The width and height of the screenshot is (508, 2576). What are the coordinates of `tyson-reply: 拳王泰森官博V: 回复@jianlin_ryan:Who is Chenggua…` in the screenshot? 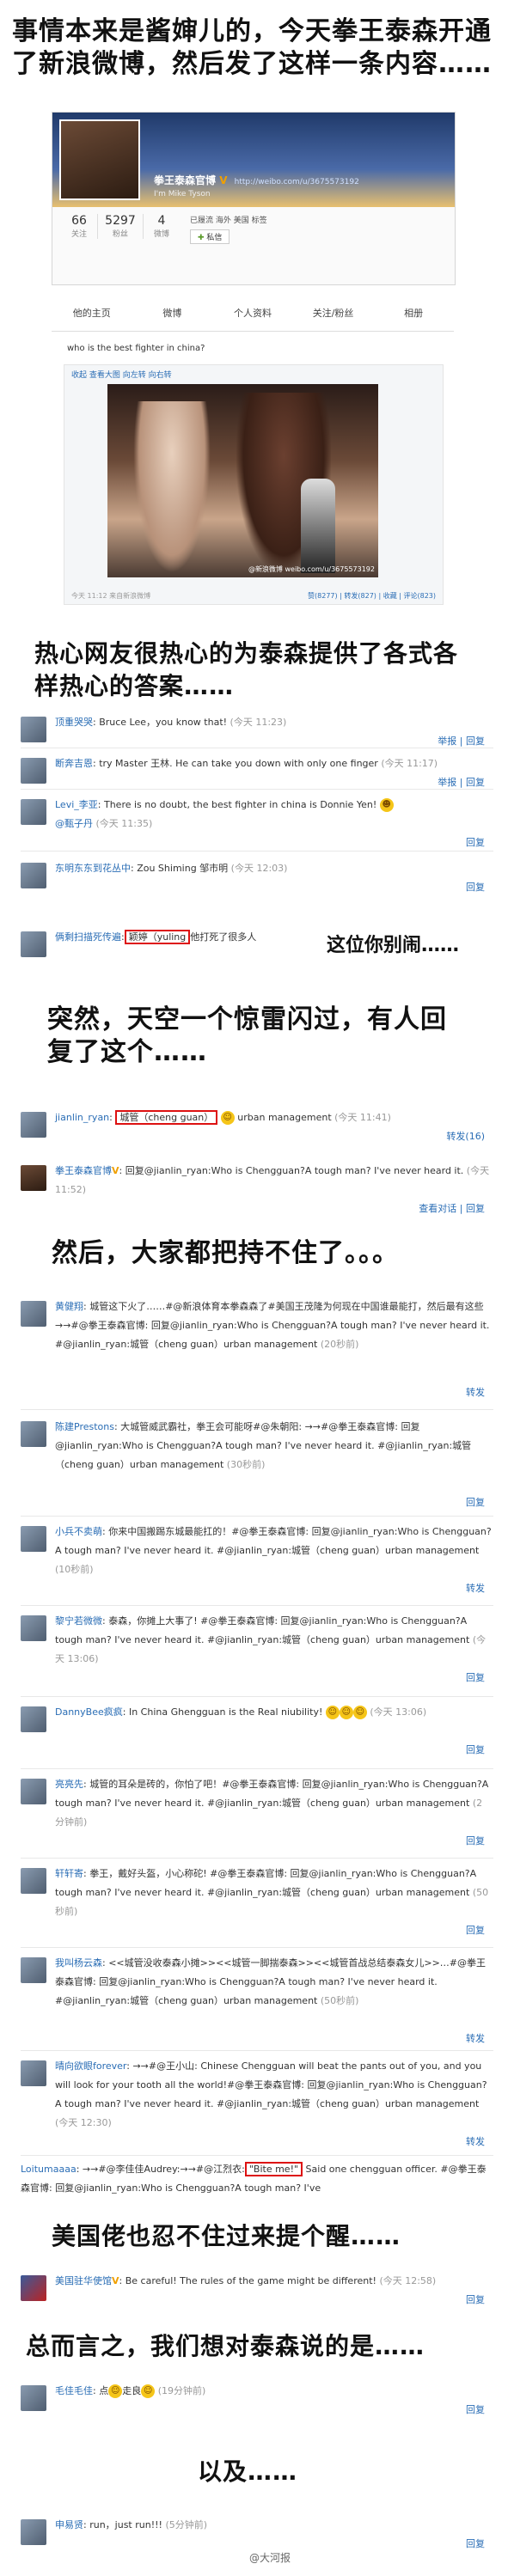 It's located at (256, 1188).